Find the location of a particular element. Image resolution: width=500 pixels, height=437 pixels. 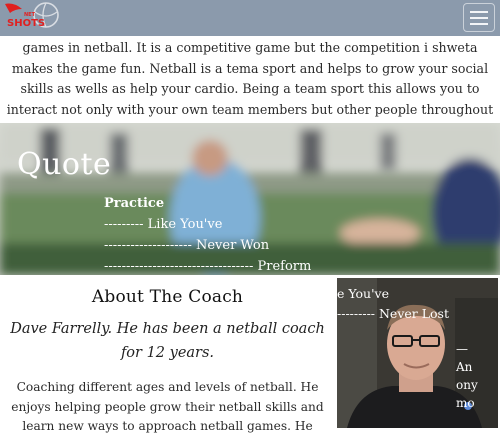

svg-text: NET is located at coordinates (30, 15).